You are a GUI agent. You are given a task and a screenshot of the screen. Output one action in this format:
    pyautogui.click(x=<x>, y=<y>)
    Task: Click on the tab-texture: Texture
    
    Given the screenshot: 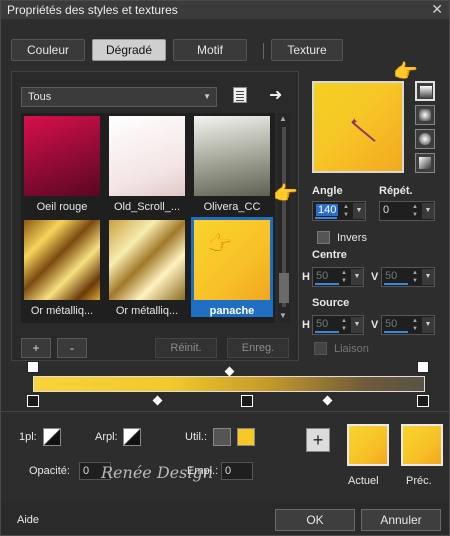 What is the action you would take?
    pyautogui.click(x=307, y=50)
    